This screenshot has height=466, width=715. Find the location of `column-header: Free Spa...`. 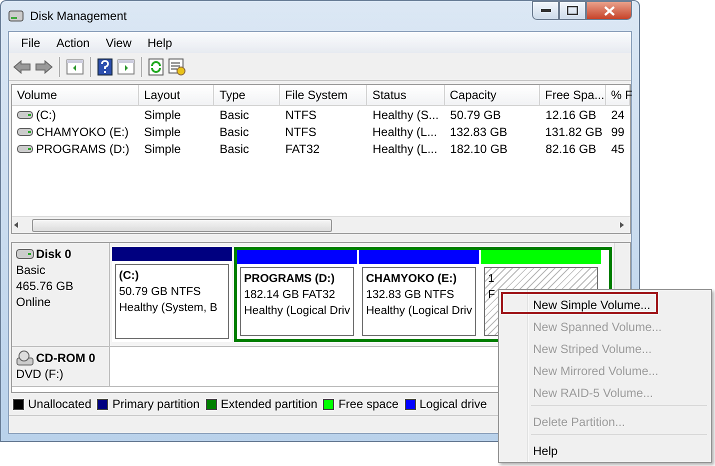

column-header: Free Spa... is located at coordinates (573, 95).